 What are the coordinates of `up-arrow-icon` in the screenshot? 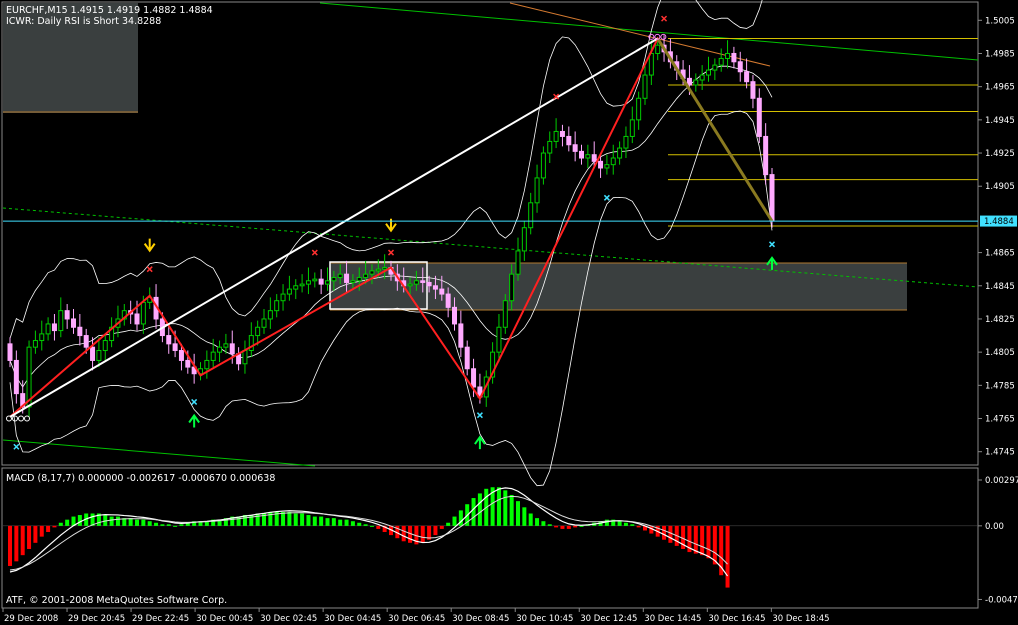 It's located at (194, 420).